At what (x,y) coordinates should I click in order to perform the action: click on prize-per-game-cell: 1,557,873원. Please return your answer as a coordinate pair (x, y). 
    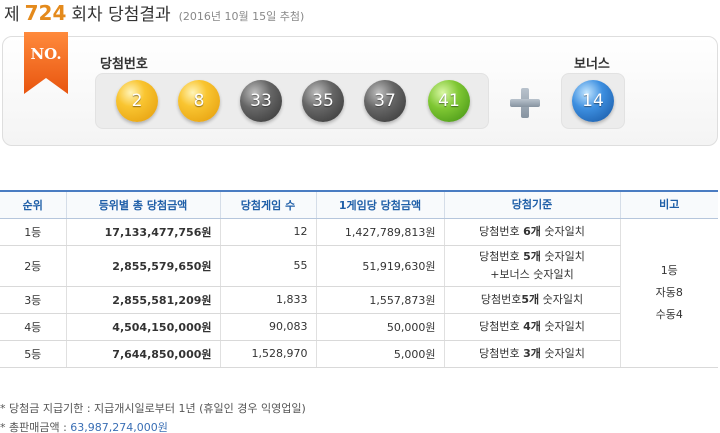
    Looking at the image, I should click on (379, 300).